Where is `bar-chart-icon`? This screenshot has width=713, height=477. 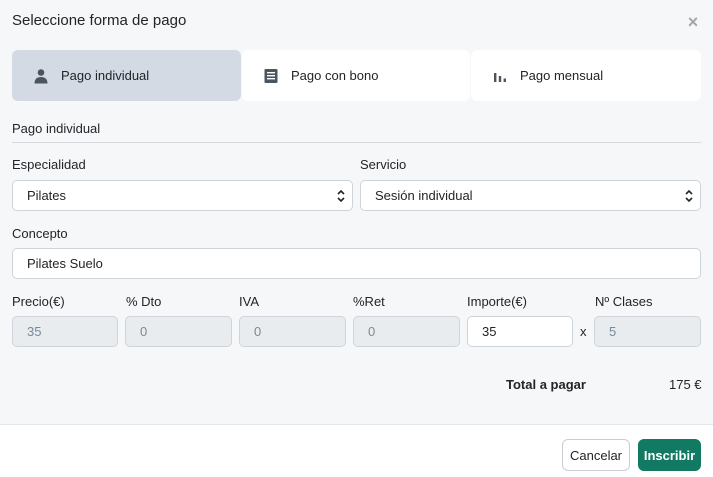 bar-chart-icon is located at coordinates (500, 76).